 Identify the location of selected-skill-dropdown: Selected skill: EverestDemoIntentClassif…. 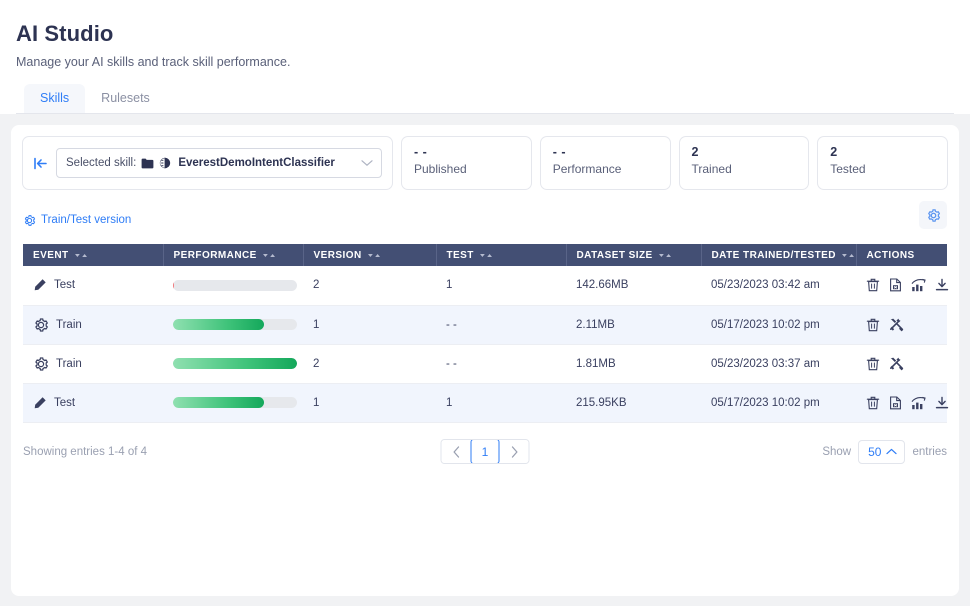
(219, 163).